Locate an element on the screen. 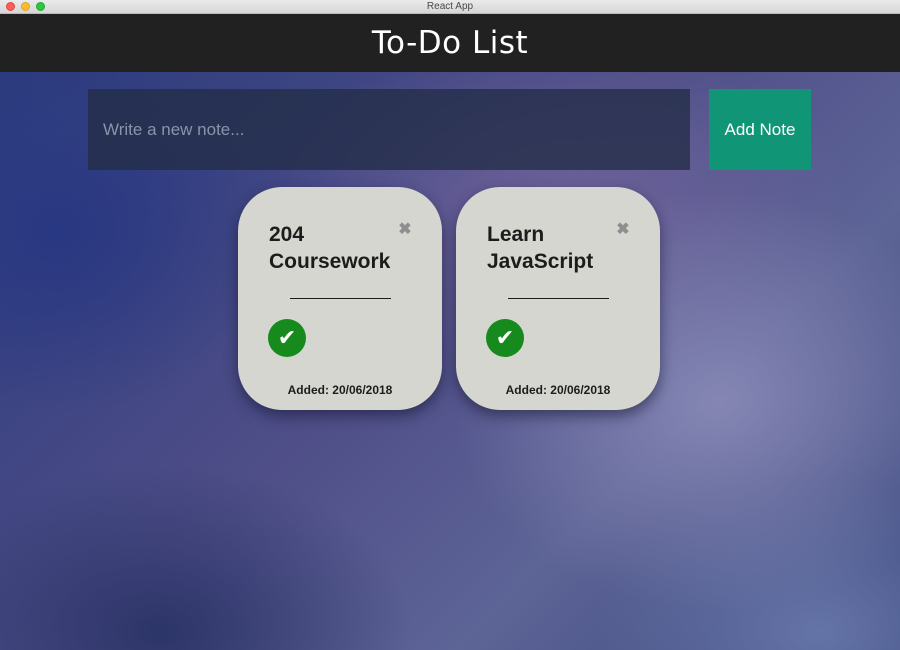 Image resolution: width=900 pixels, height=650 pixels. window-maximize-button is located at coordinates (40, 6).